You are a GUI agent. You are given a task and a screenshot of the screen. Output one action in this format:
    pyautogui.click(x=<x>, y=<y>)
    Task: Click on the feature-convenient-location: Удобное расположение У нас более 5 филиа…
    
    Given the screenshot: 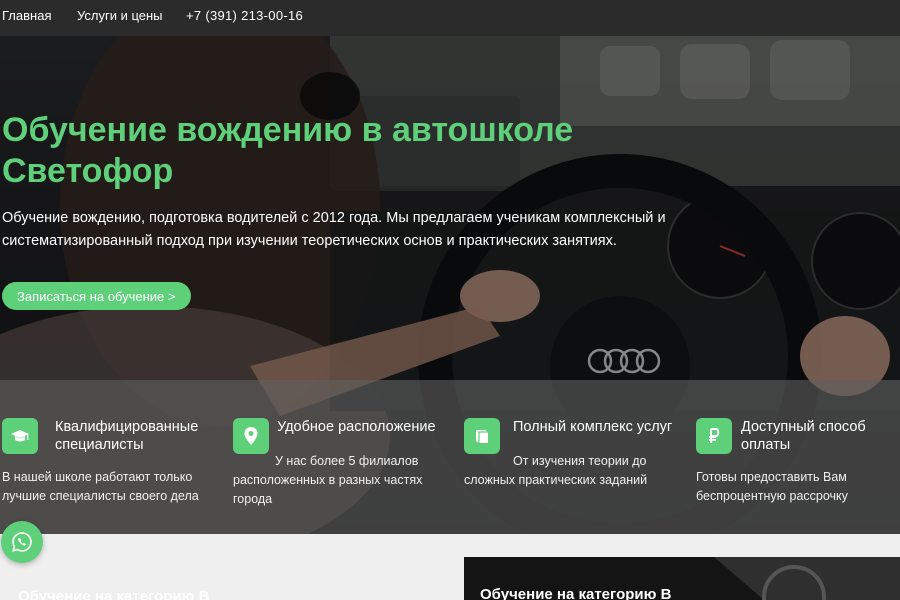 What is the action you would take?
    pyautogui.click(x=343, y=457)
    